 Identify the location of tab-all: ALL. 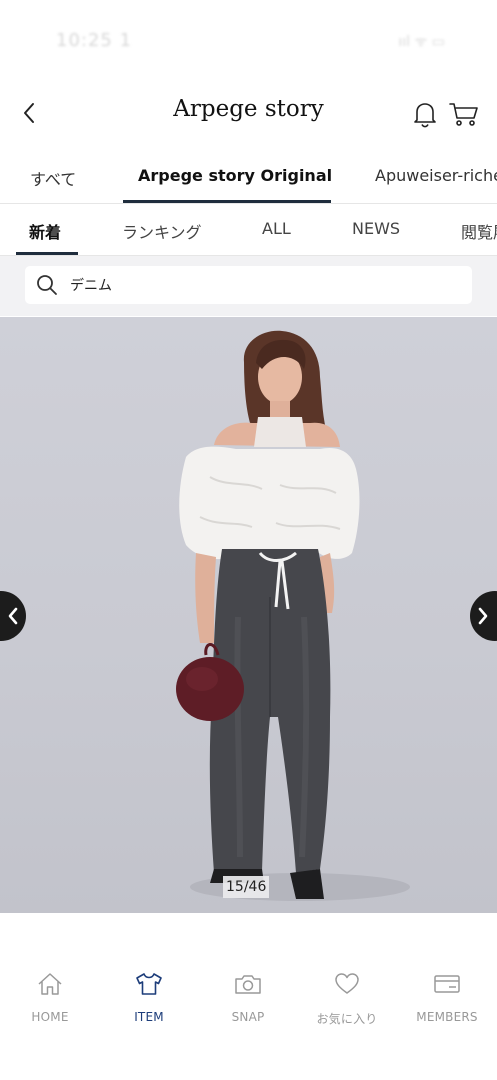
(276, 228).